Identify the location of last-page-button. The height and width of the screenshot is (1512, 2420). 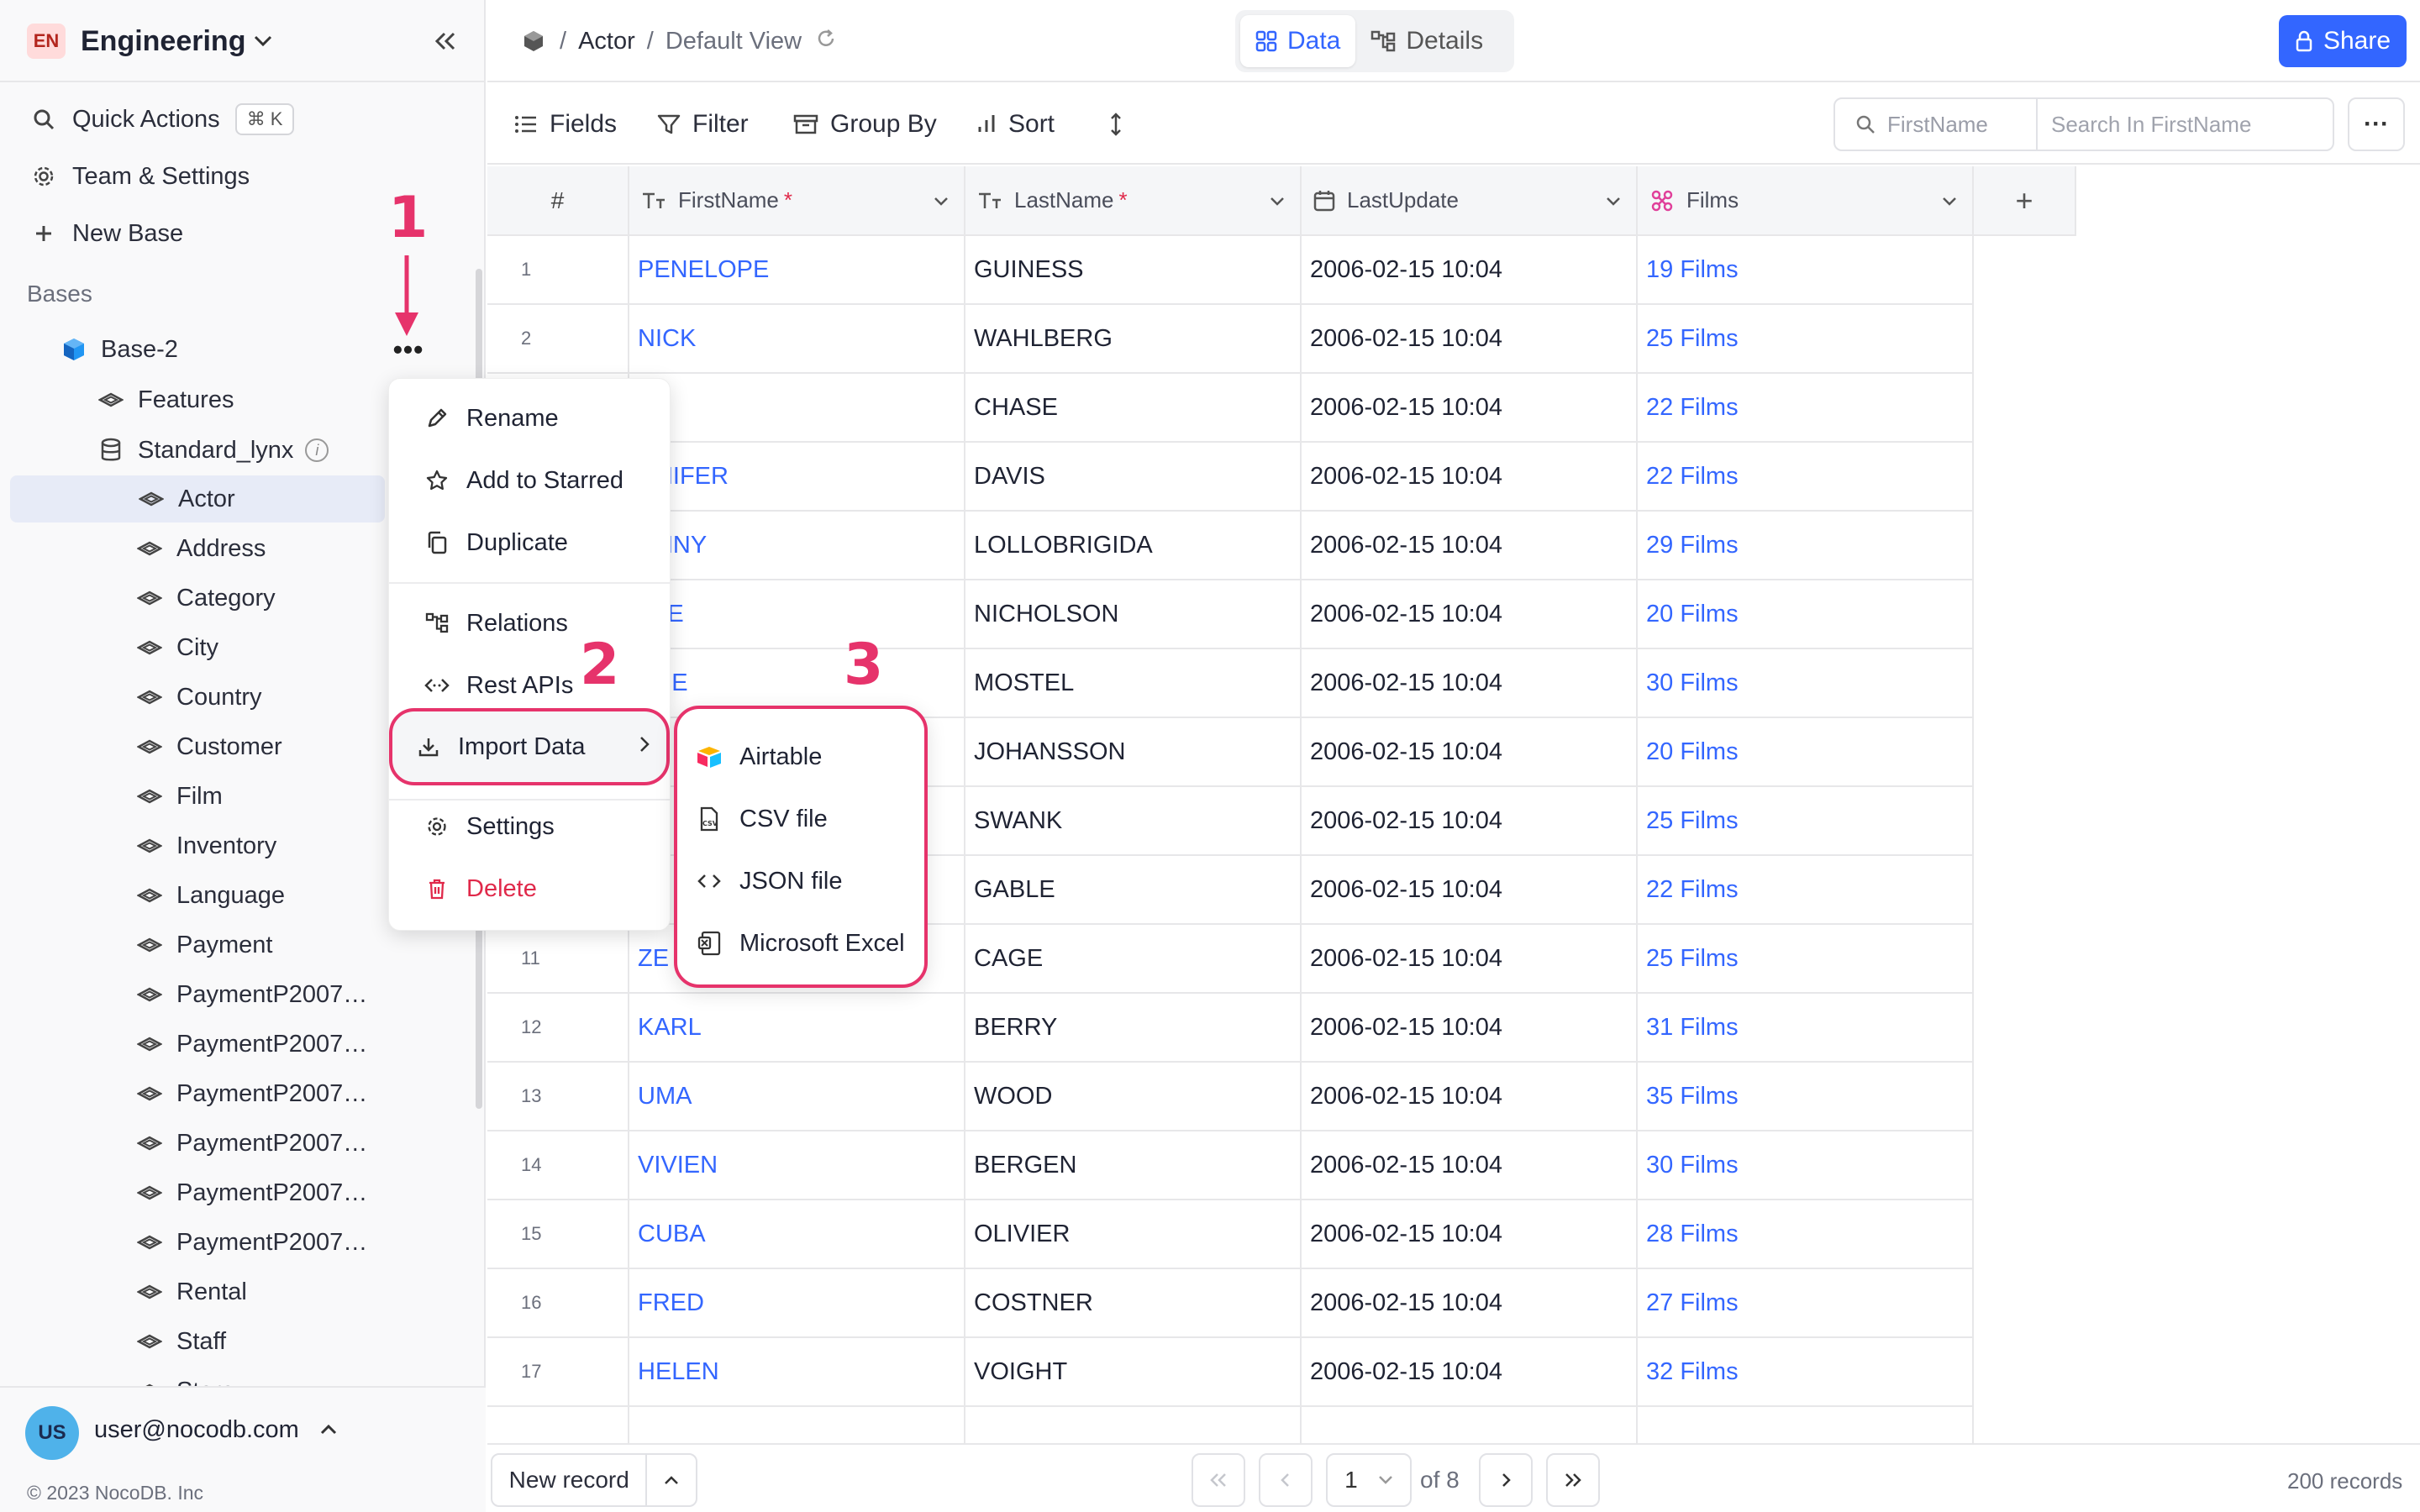
(1573, 1480).